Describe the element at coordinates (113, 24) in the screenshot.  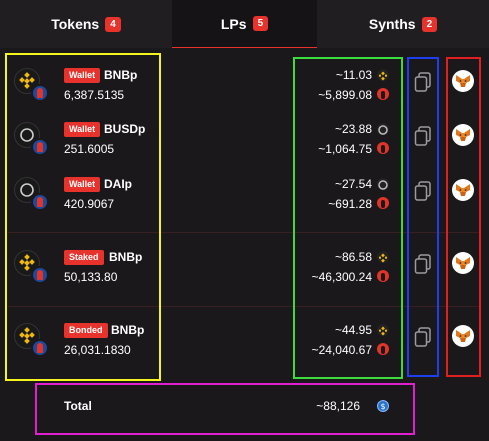
I see `tab-tokens-count: 4` at that location.